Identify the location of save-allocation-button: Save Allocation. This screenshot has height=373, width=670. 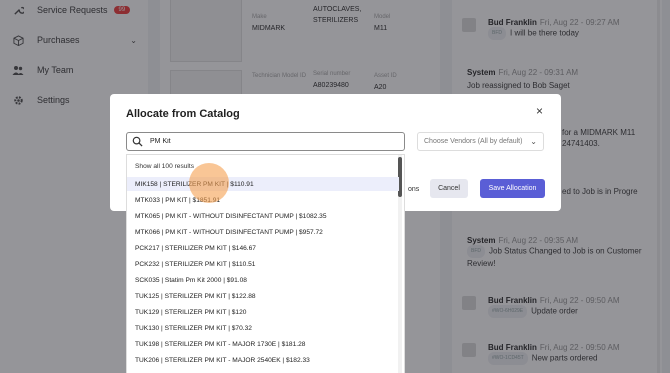
(512, 188).